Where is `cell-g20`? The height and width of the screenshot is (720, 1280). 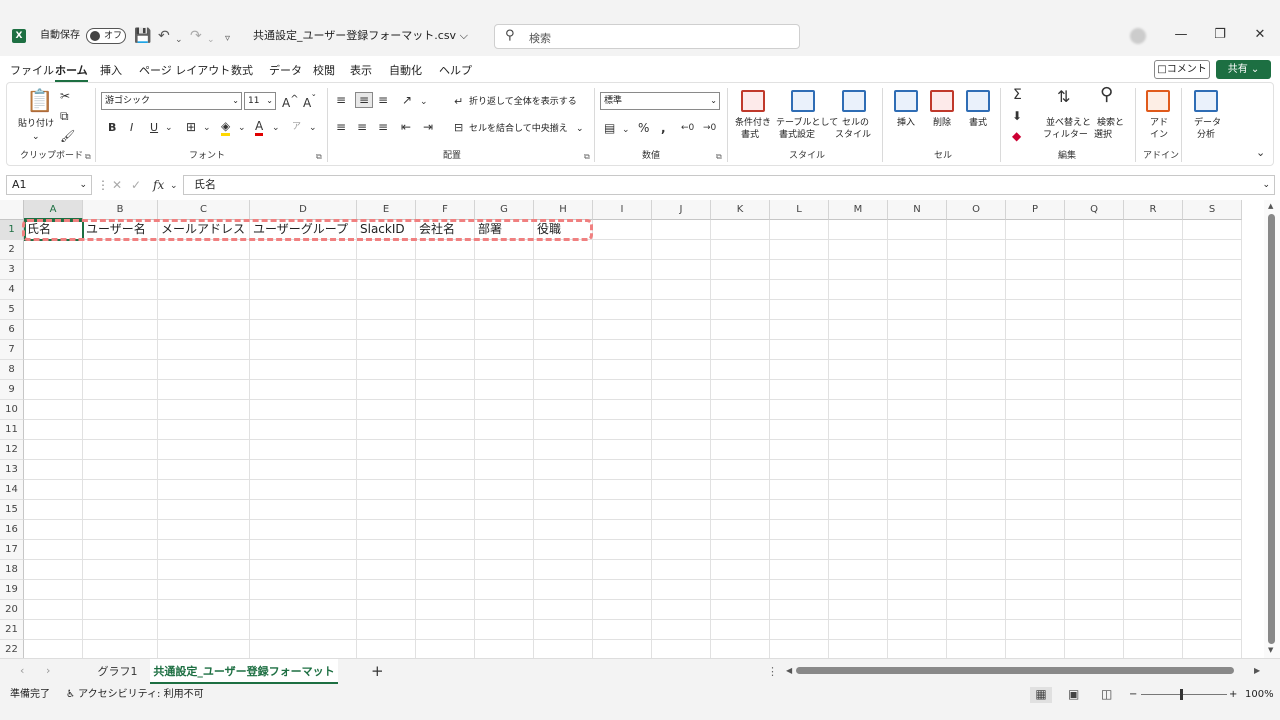 cell-g20 is located at coordinates (504, 610).